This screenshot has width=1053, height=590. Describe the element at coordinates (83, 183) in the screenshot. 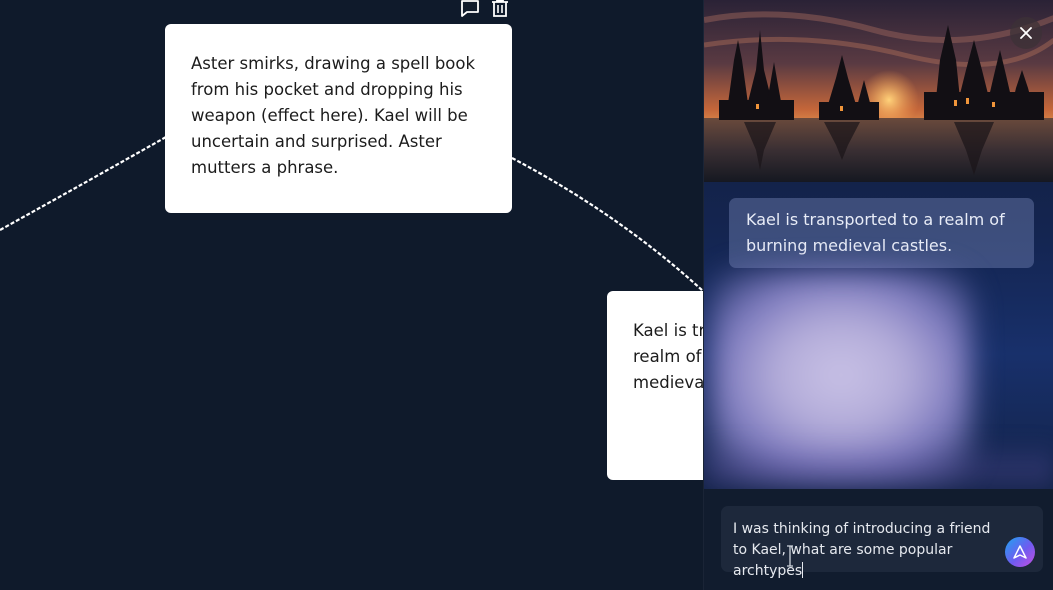

I see `connector-left` at that location.